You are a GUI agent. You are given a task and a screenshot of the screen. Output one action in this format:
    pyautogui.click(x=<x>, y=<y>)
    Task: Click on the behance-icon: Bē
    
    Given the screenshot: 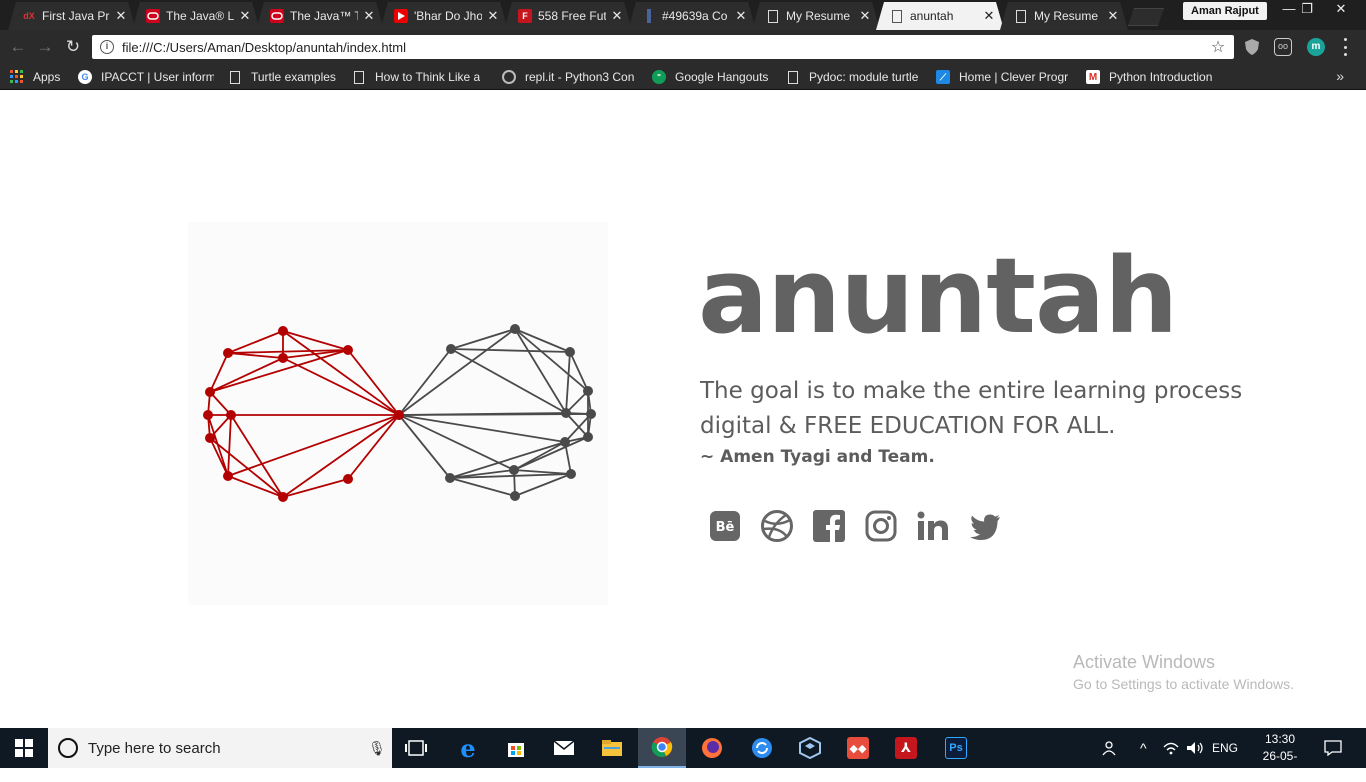 What is the action you would take?
    pyautogui.click(x=725, y=526)
    